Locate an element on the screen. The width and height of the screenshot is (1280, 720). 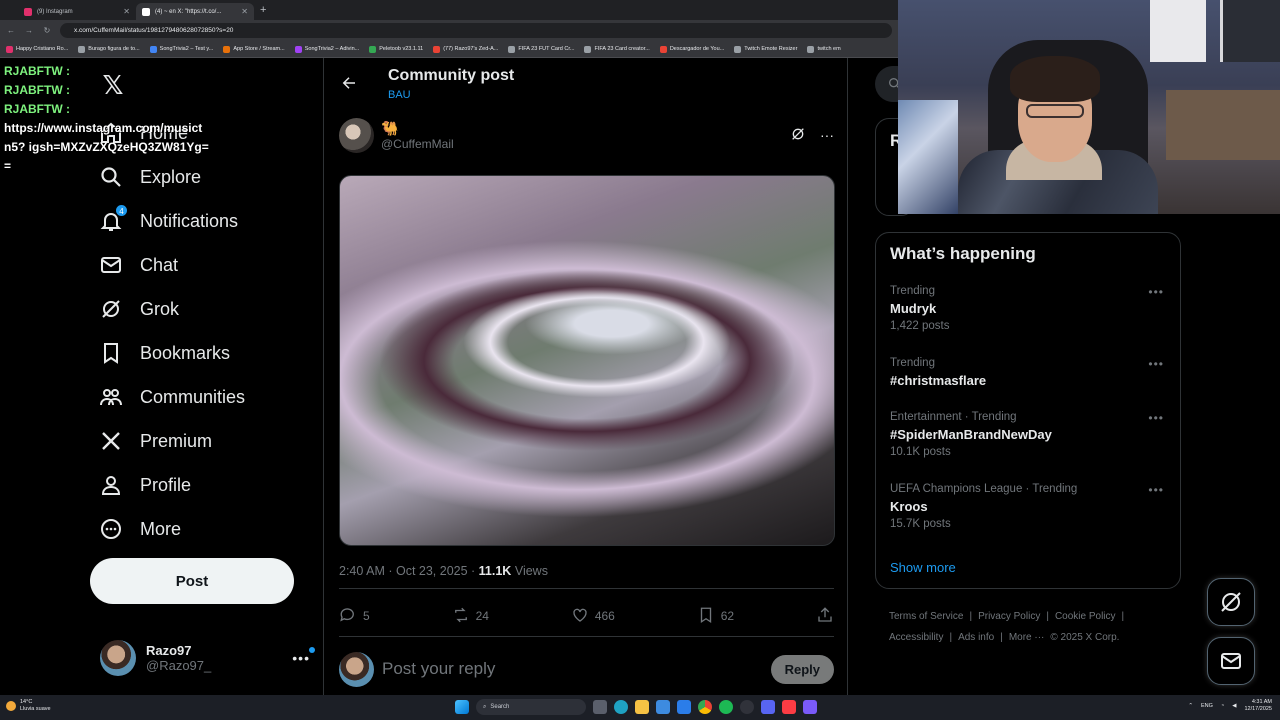
reply-action: 5 is located at coordinates (354, 616).